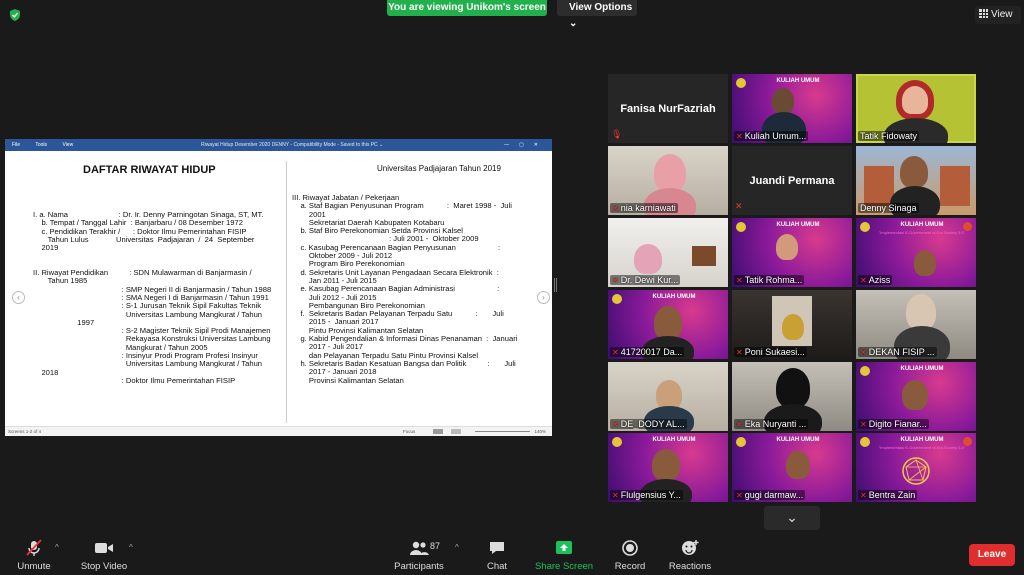 Image resolution: width=1024 pixels, height=575 pixels. I want to click on participant-name: Fanisa NurFazriah, so click(668, 108).